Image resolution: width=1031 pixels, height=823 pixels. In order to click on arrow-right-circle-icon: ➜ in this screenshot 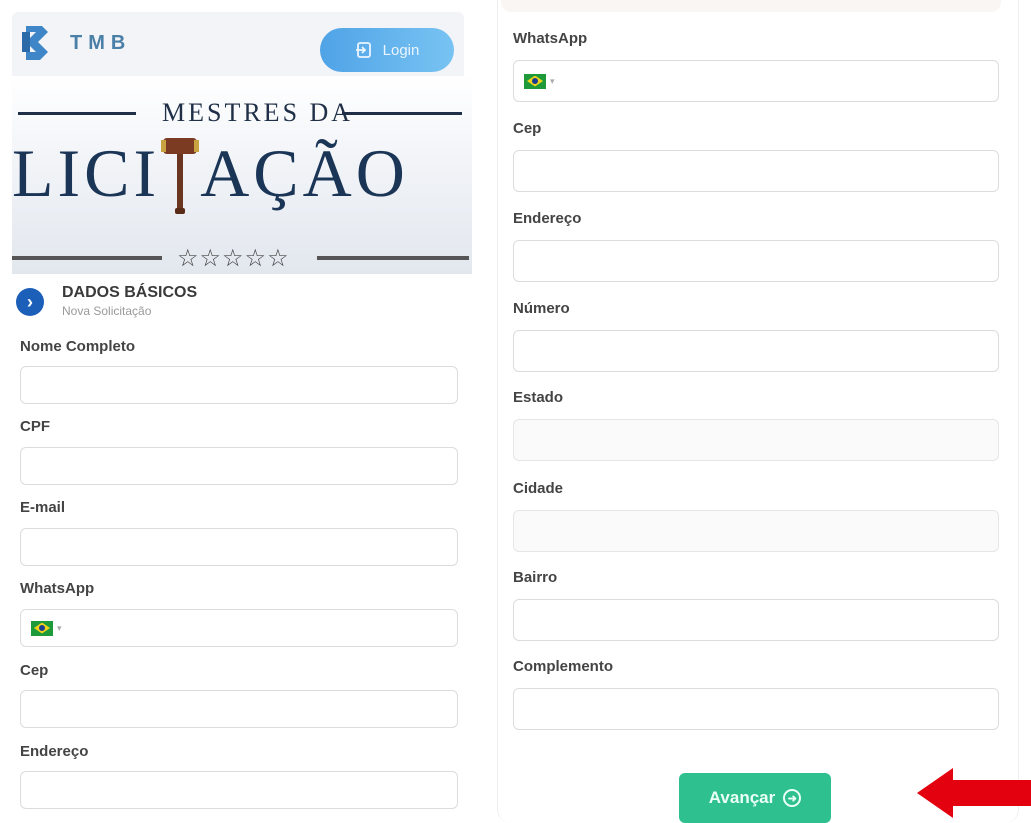, I will do `click(792, 798)`.